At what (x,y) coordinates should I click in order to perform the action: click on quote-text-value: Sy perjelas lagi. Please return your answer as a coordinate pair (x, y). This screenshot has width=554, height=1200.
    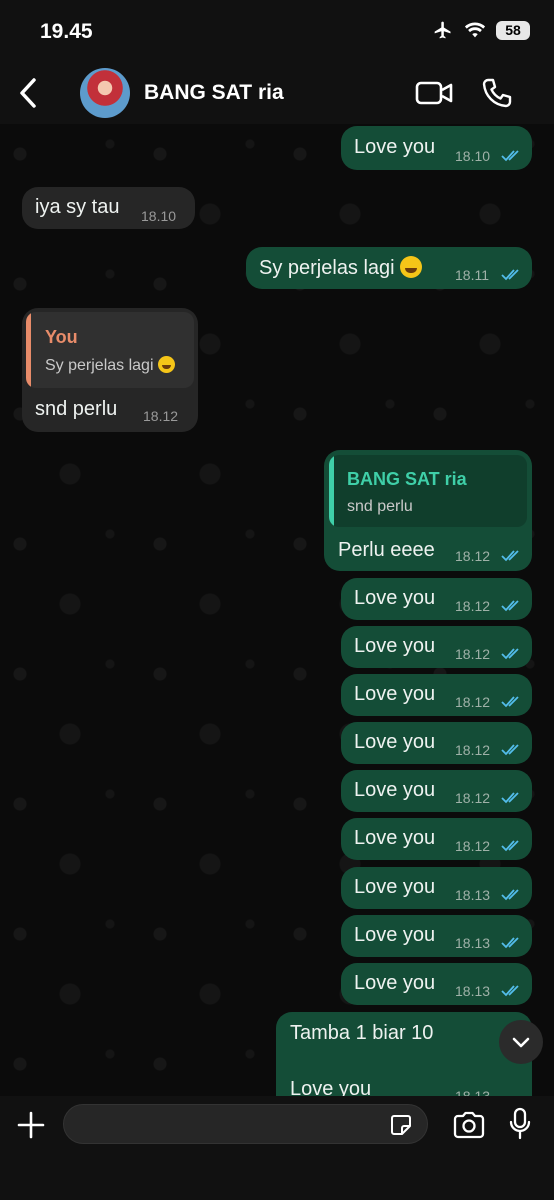
    Looking at the image, I should click on (99, 365).